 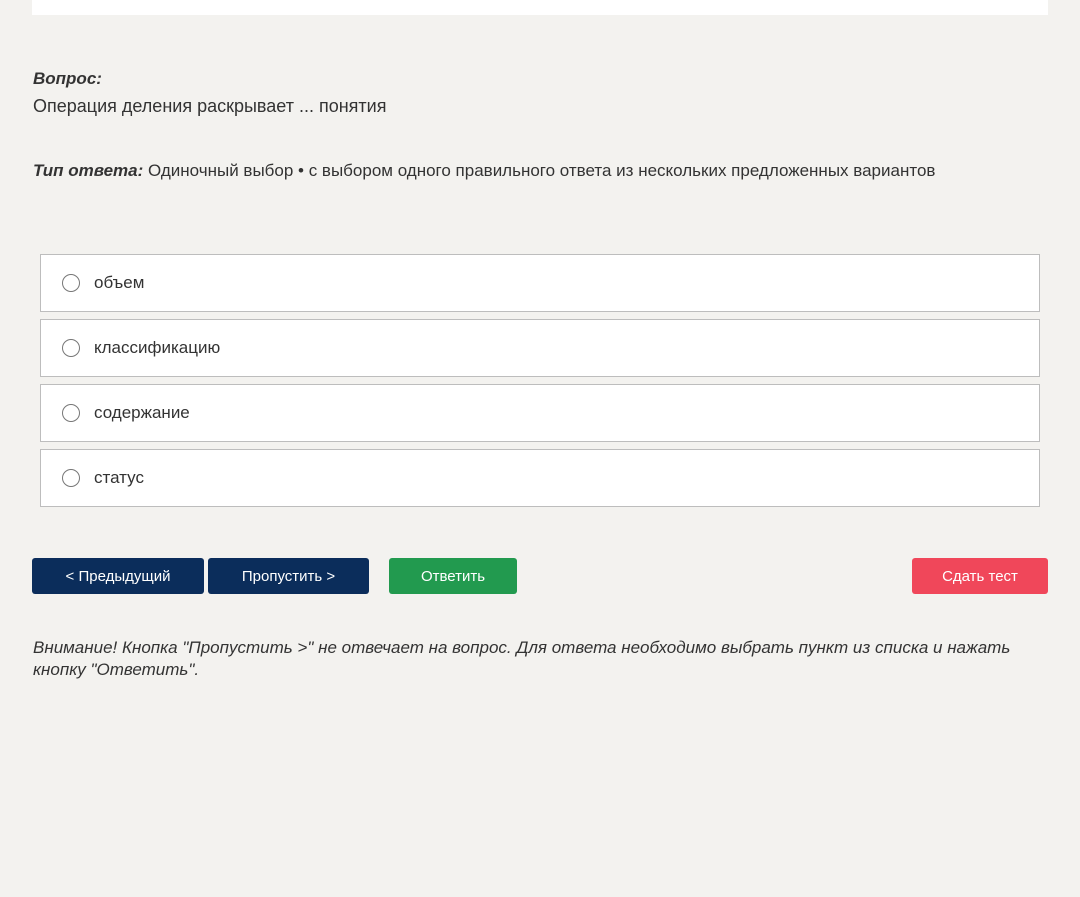 I want to click on question-label: Вопрос:, so click(x=67, y=78).